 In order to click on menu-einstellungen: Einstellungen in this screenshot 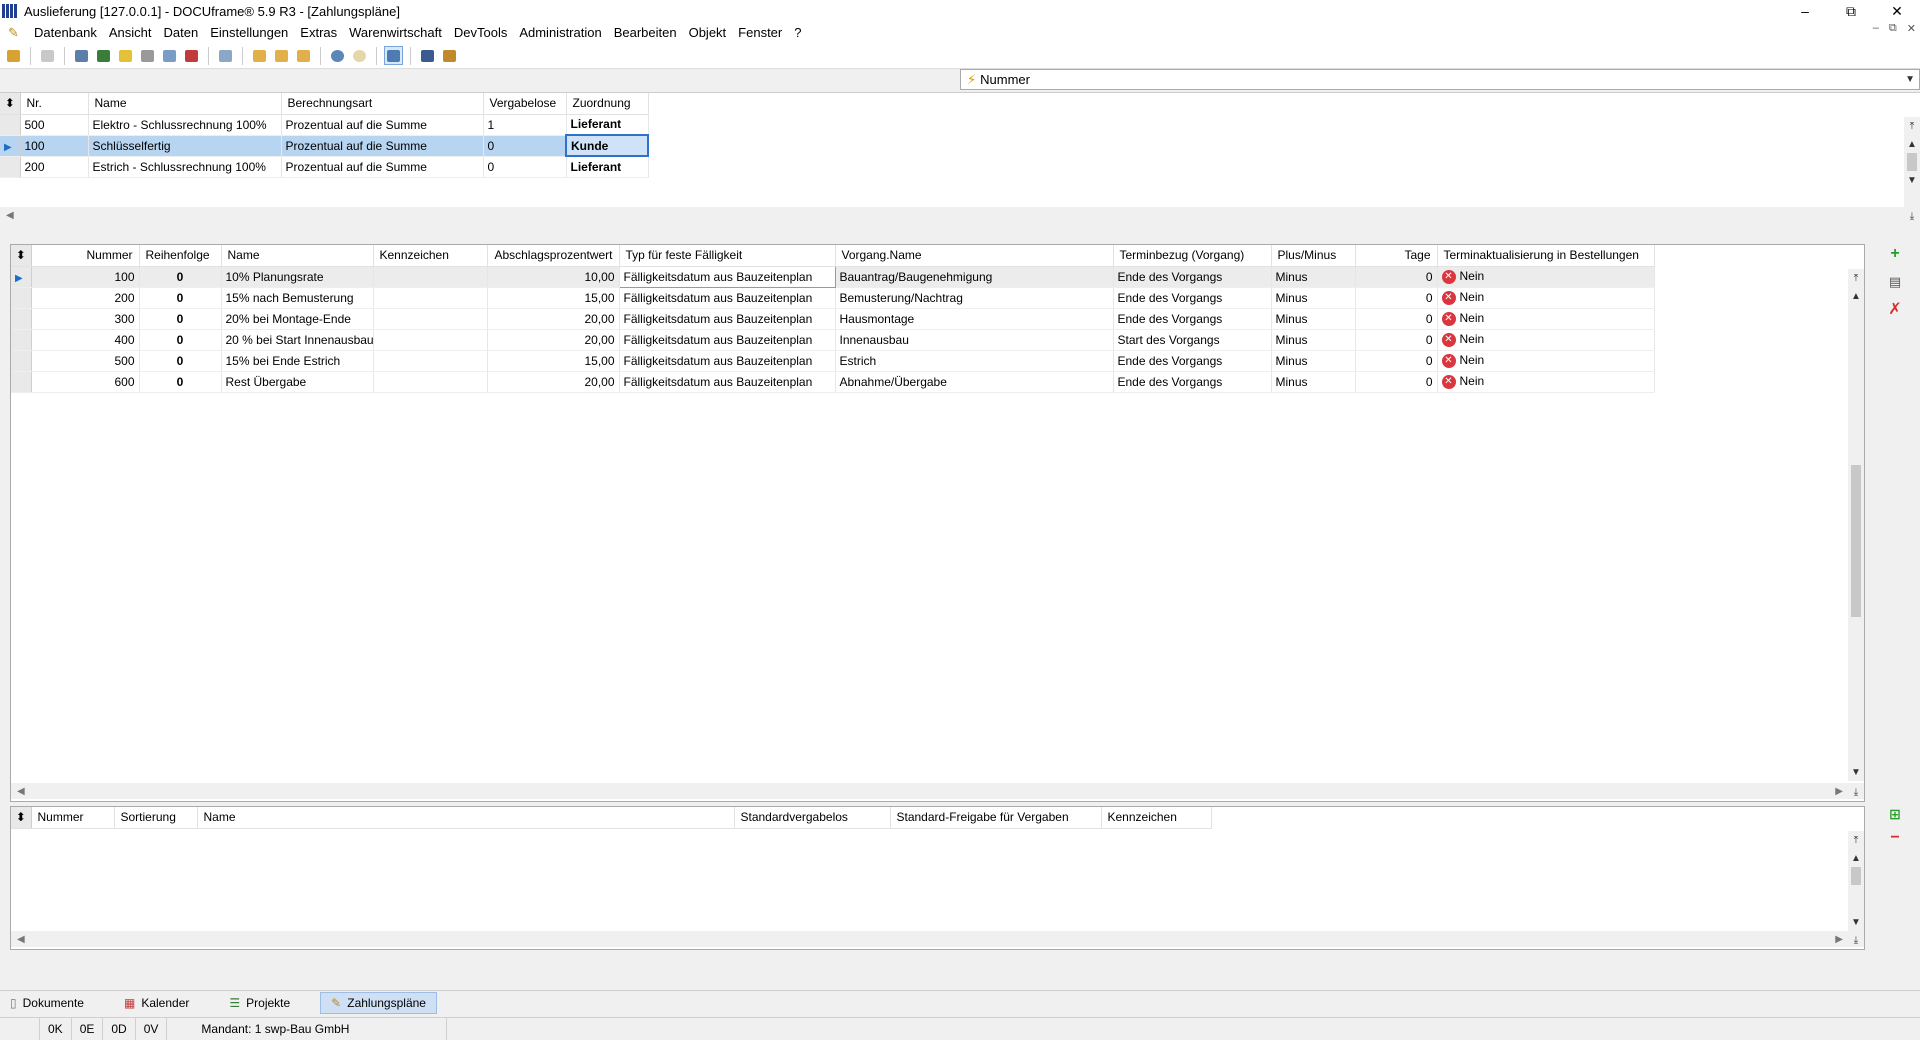, I will do `click(249, 32)`.